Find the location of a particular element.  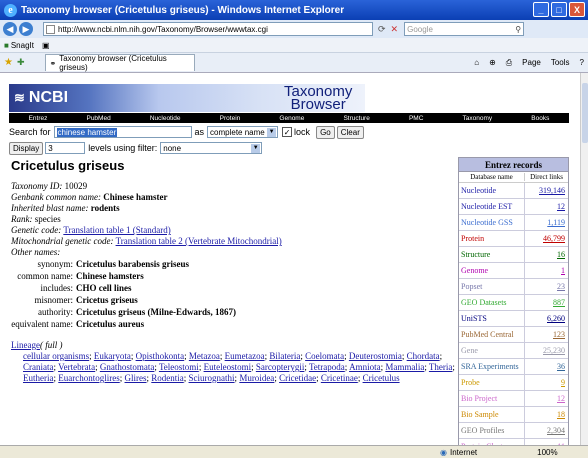

lineage-item: Metazoa is located at coordinates (204, 356).